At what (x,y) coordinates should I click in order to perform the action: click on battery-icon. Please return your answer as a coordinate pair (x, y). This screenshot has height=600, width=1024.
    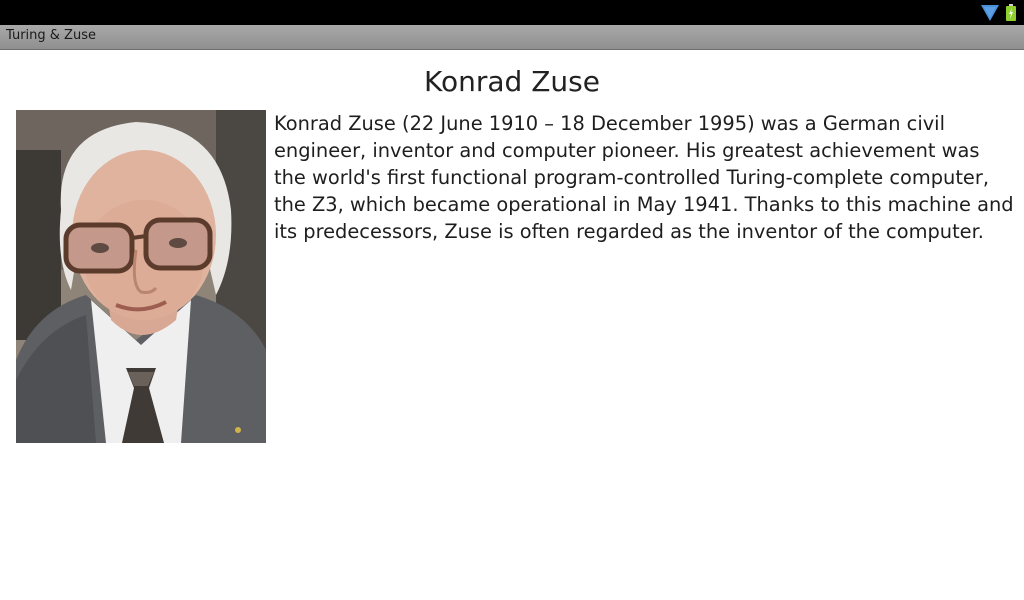
    Looking at the image, I should click on (1011, 12).